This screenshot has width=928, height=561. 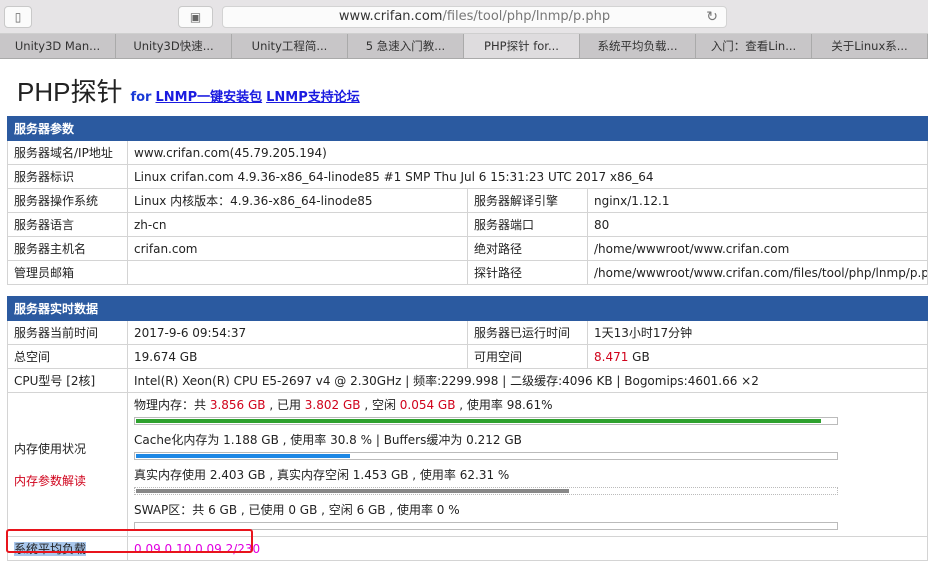 What do you see at coordinates (611, 356) in the screenshot?
I see `free-number: 8.471` at bounding box center [611, 356].